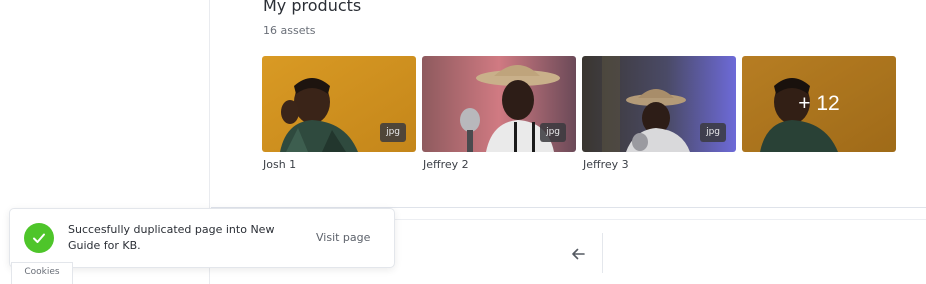 The height and width of the screenshot is (284, 926). I want to click on product-thumbnail-jeffrey-2: jpg, so click(499, 104).